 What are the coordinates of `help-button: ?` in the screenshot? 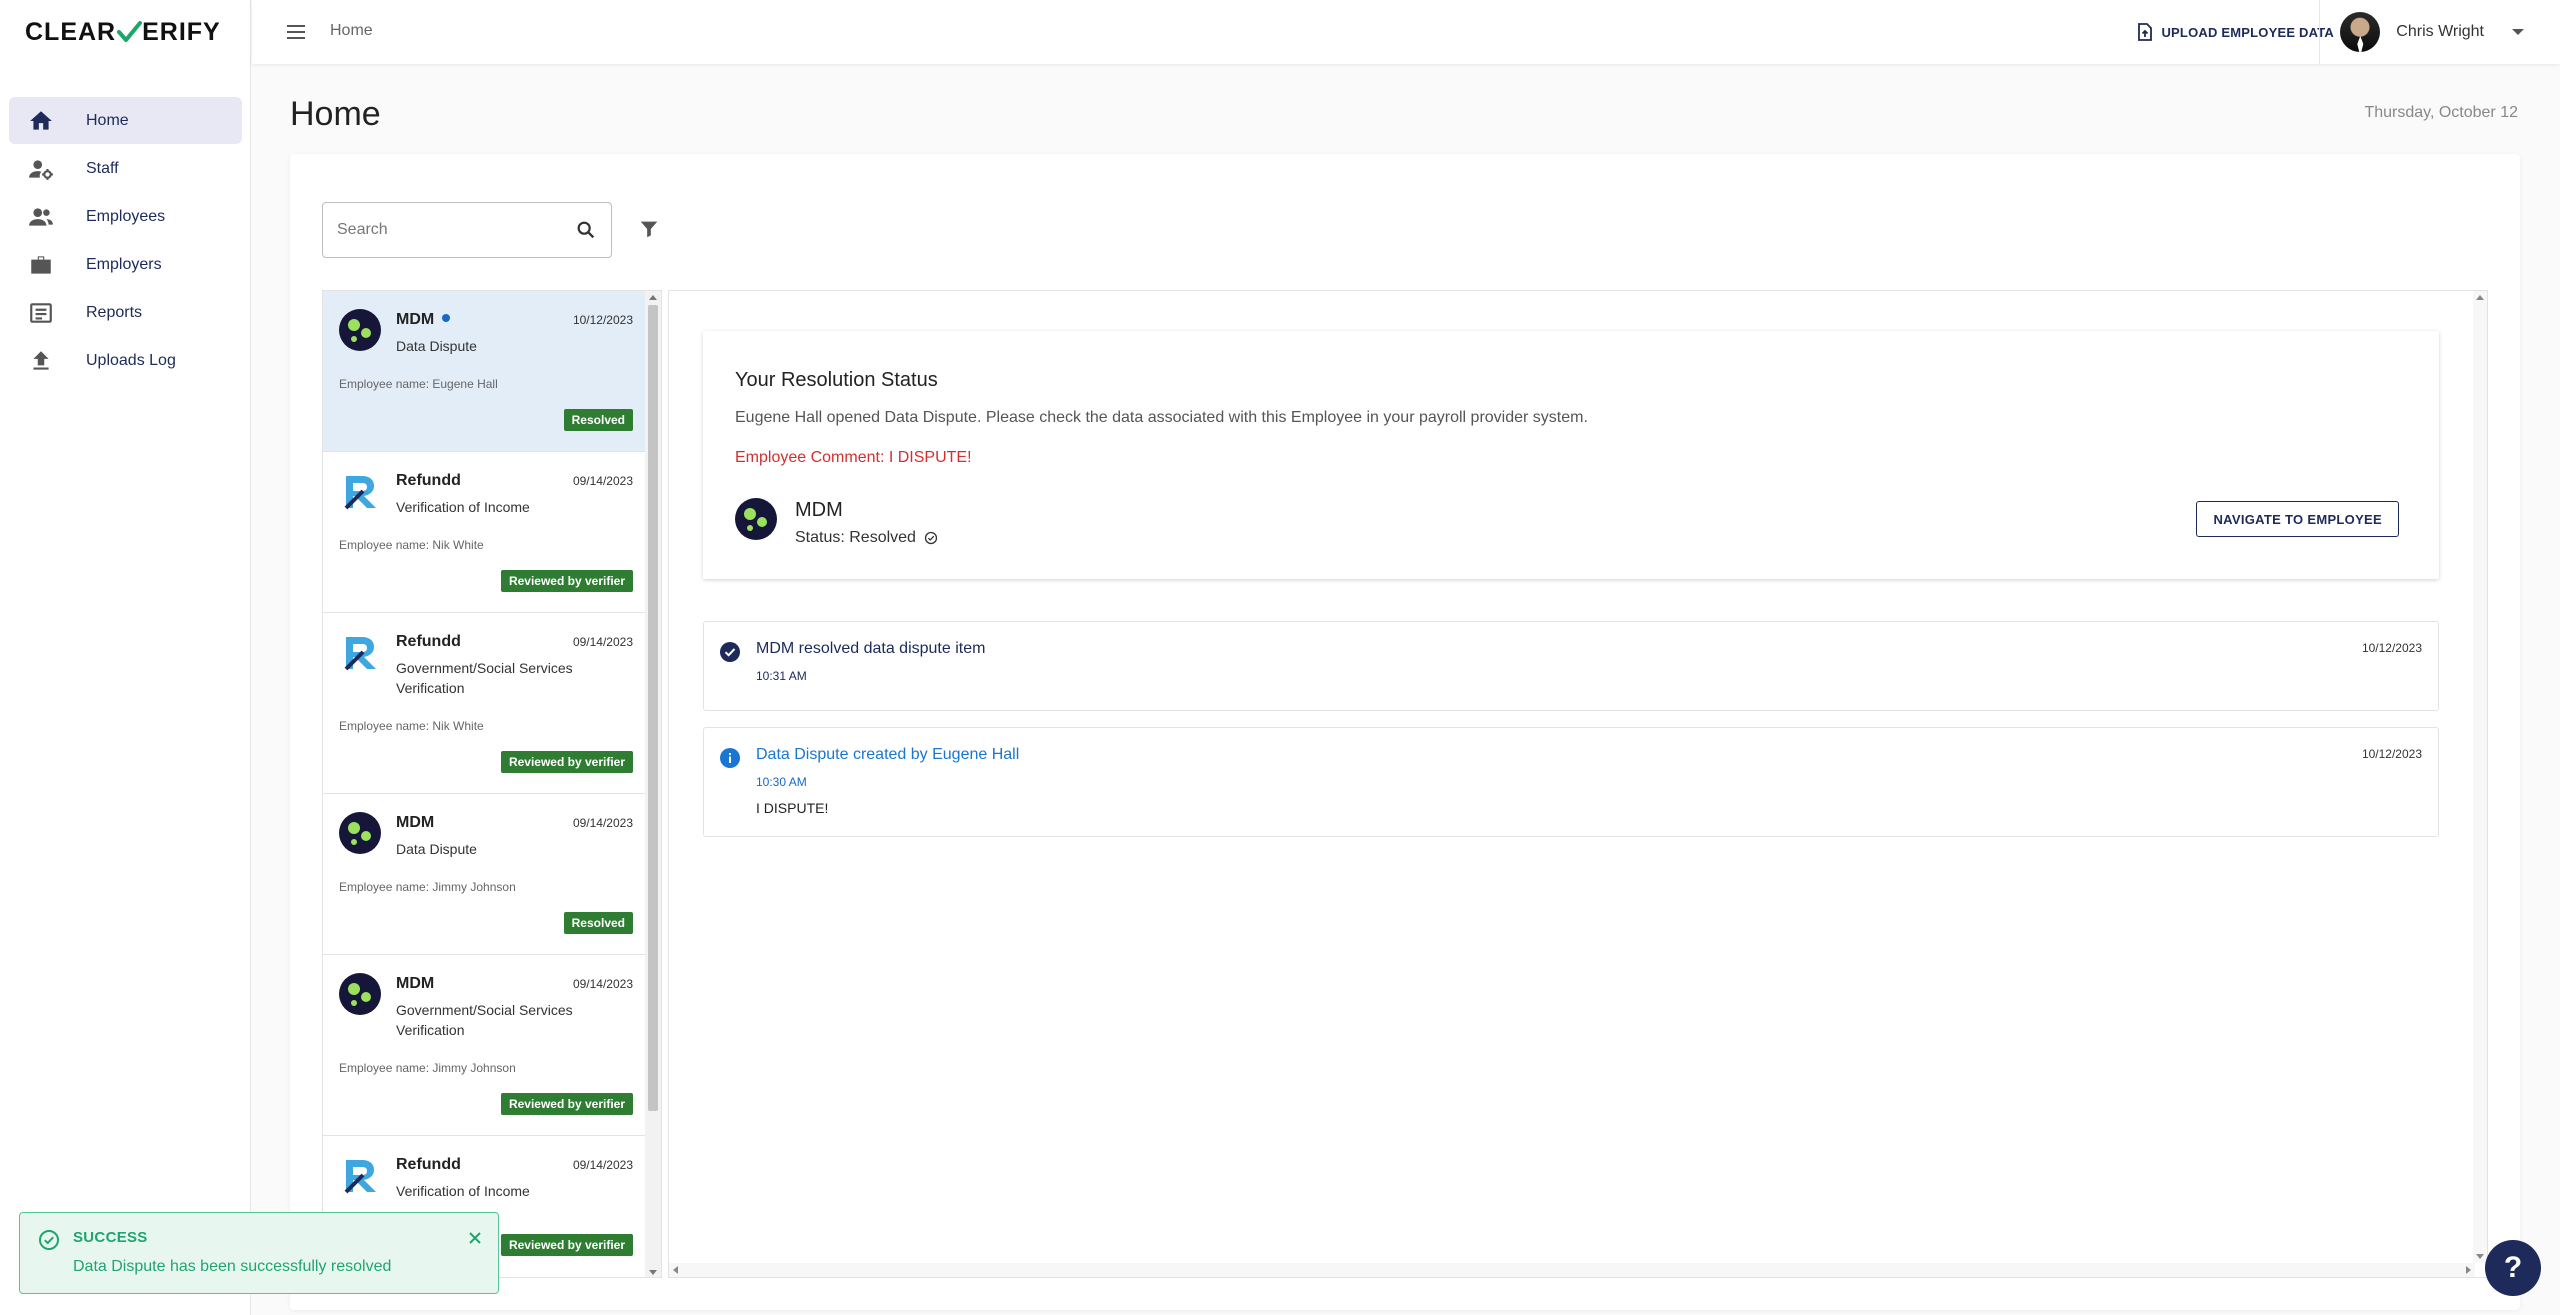 It's located at (2513, 1268).